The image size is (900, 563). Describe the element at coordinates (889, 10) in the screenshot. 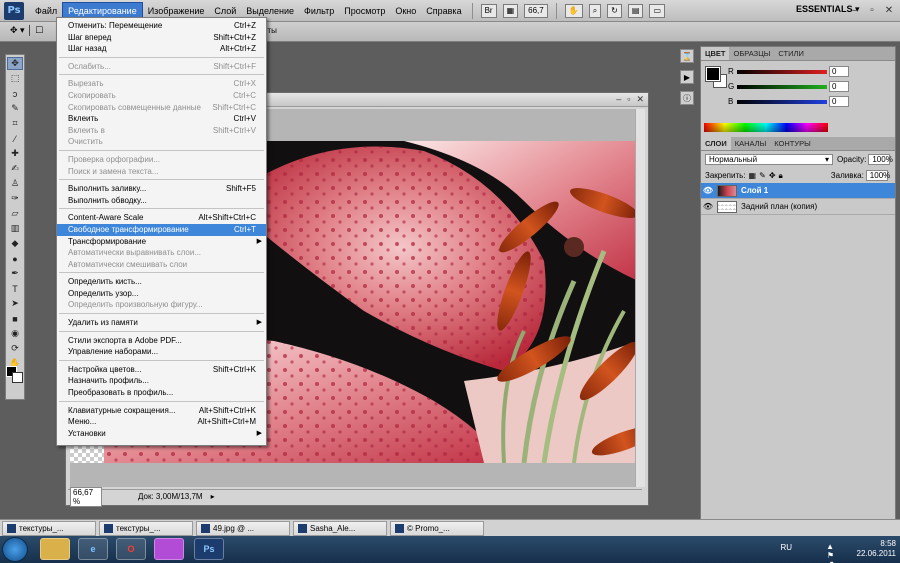

I see `close-icon: ✕` at that location.